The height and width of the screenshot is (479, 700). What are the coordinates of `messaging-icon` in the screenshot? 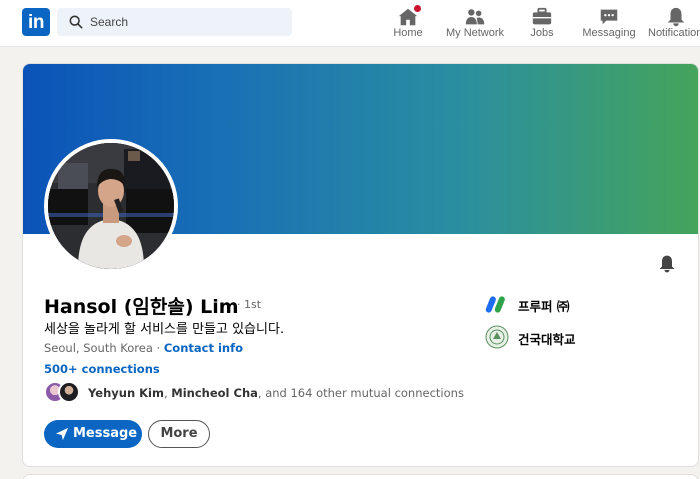 It's located at (609, 17).